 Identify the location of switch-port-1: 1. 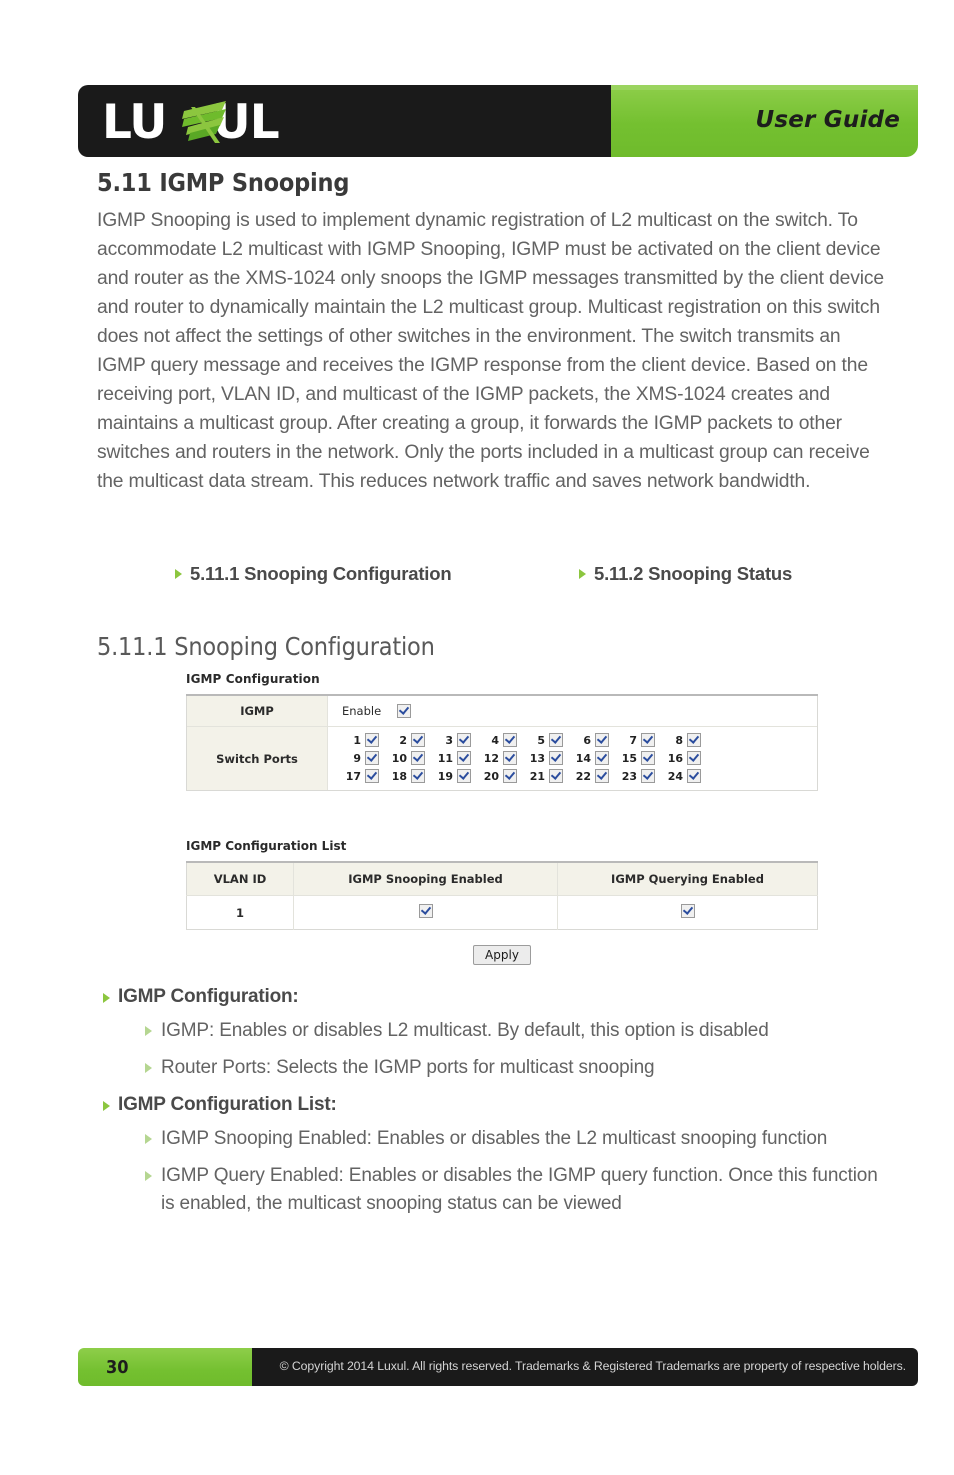
(365, 740).